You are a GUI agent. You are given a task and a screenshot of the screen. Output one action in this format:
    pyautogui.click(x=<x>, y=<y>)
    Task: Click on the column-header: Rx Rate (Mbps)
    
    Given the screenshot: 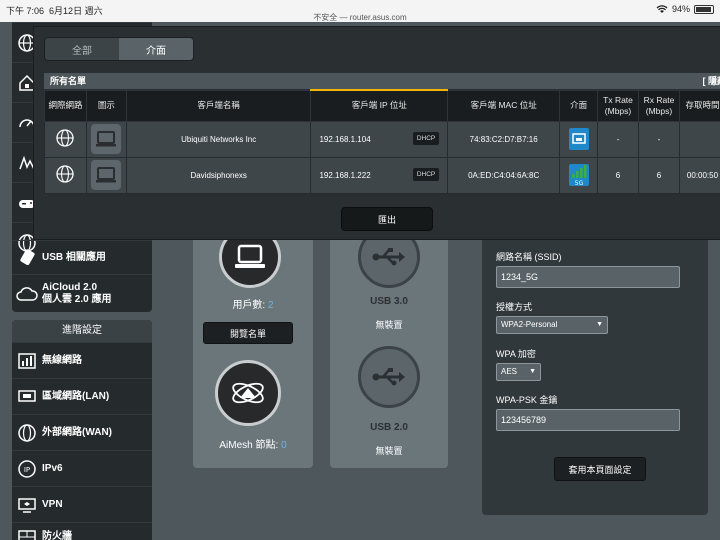 What is the action you would take?
    pyautogui.click(x=659, y=105)
    